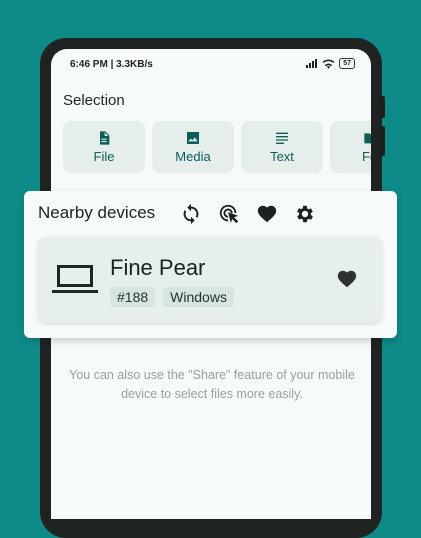  Describe the element at coordinates (104, 156) in the screenshot. I see `tile-label: File` at that location.